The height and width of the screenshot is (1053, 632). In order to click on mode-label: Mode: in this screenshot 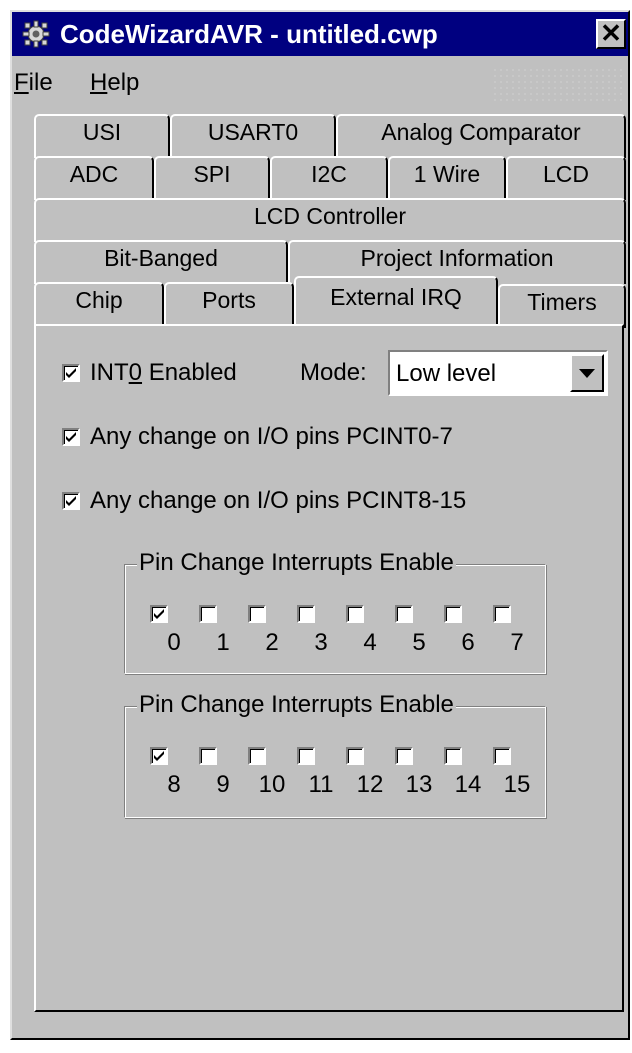, I will do `click(333, 372)`.